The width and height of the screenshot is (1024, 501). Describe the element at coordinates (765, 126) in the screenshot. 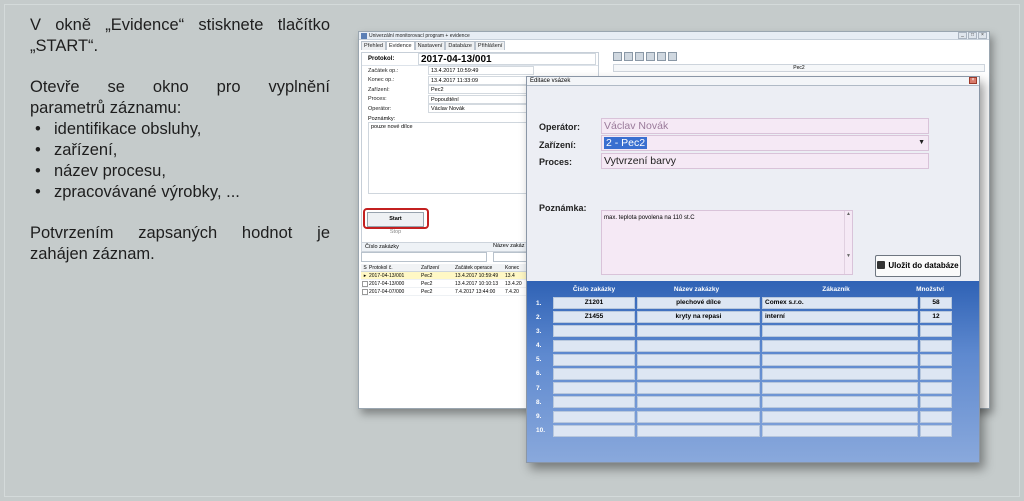

I see `operator-field: Václav Novák` at that location.